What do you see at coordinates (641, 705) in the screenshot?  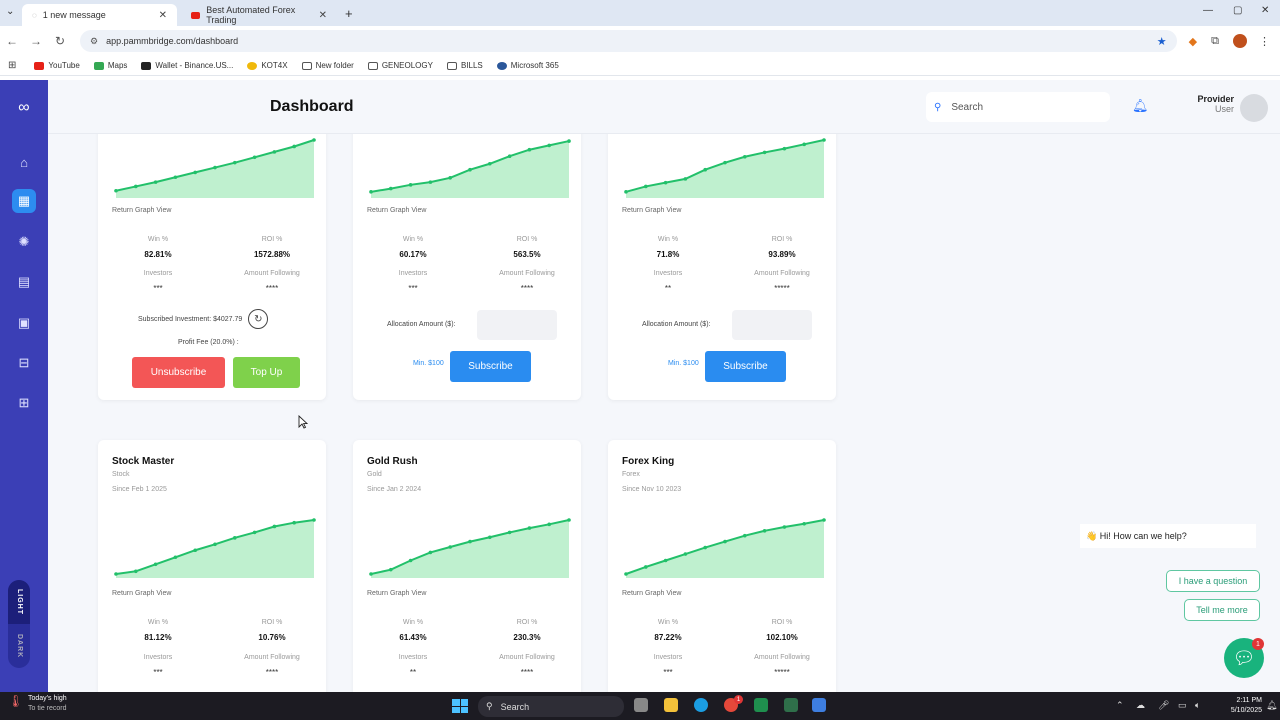 I see `task-view-icon` at bounding box center [641, 705].